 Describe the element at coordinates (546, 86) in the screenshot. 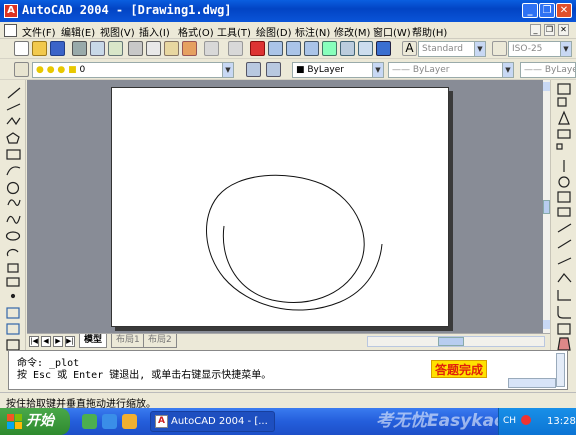

I see `scroll-up-arrow` at that location.